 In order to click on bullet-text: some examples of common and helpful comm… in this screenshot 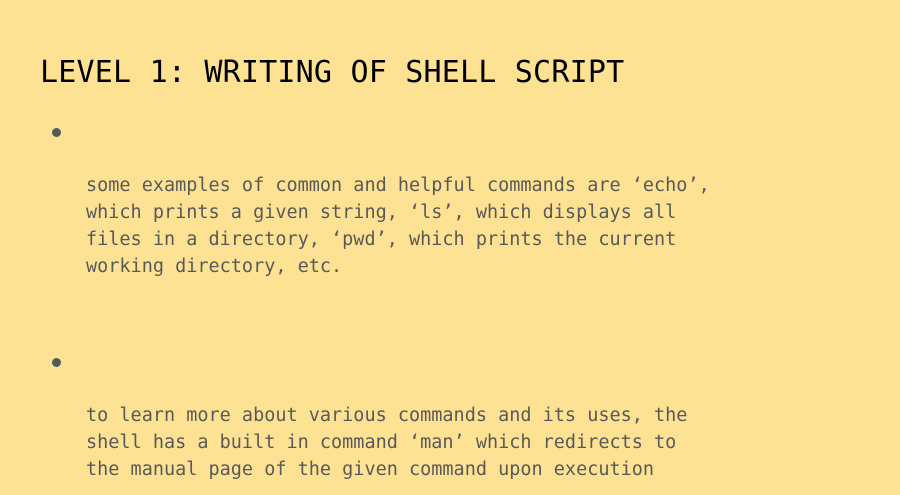, I will do `click(398, 226)`.